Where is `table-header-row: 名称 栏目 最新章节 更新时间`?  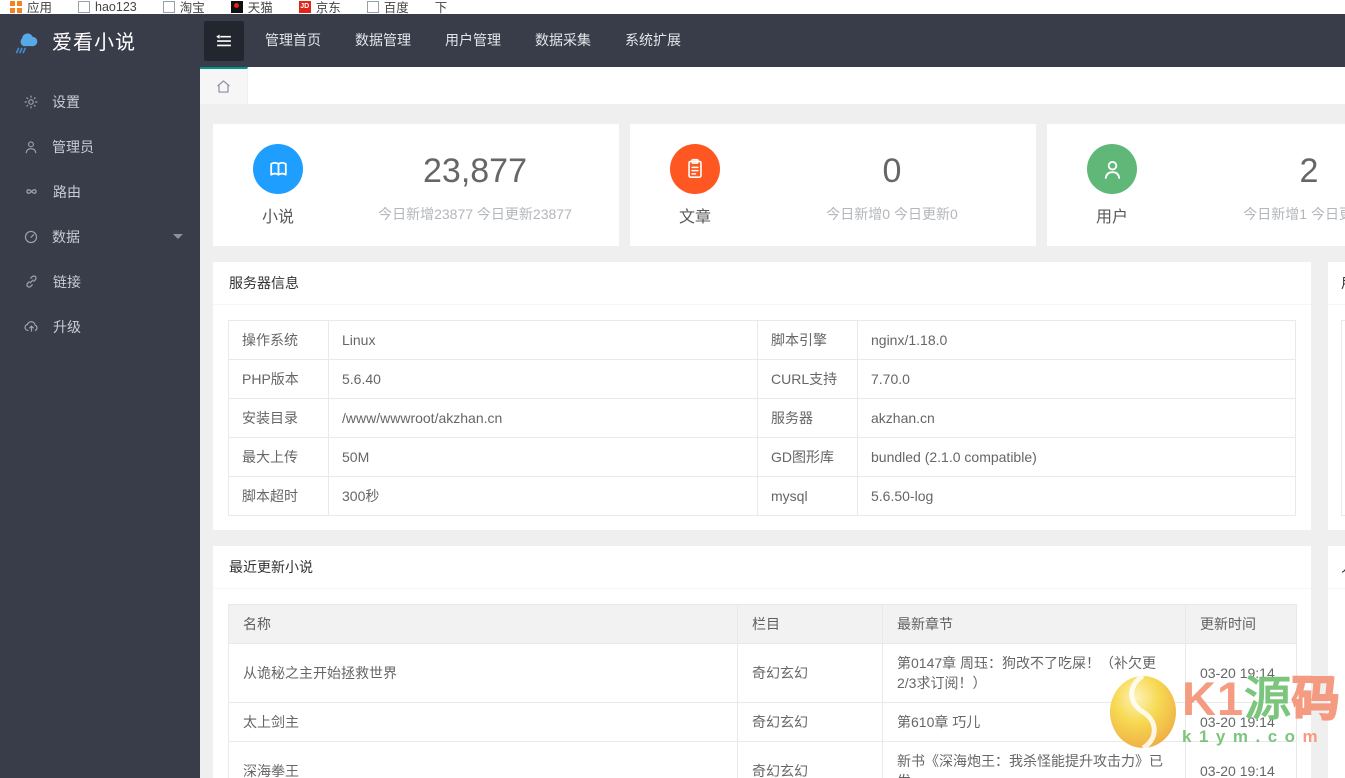
table-header-row: 名称 栏目 最新章节 更新时间 is located at coordinates (762, 624).